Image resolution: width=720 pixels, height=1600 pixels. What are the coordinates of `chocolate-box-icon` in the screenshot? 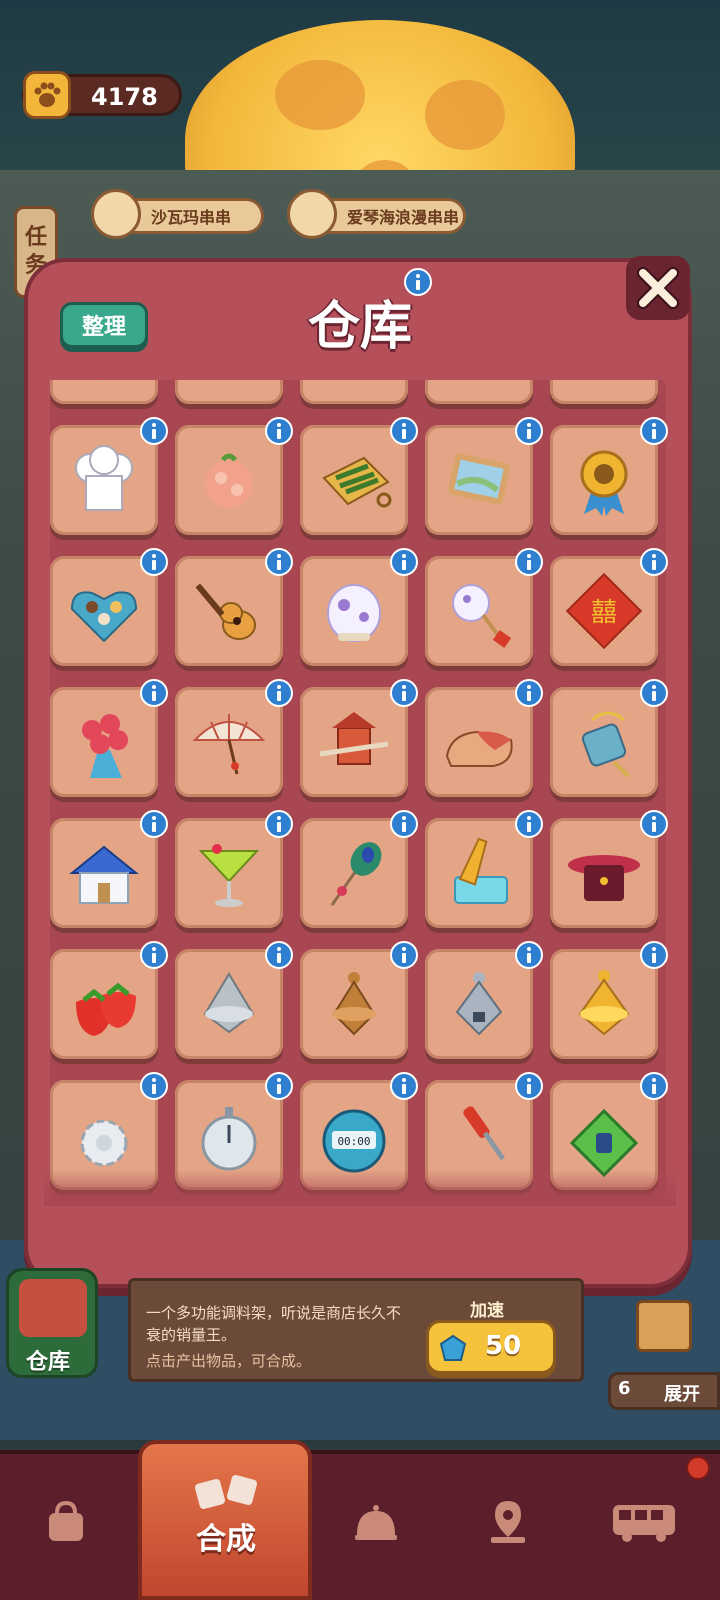 It's located at (104, 617).